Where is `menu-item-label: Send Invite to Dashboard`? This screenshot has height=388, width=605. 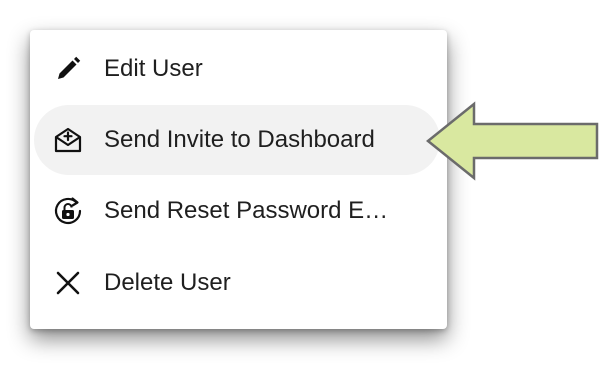 menu-item-label: Send Invite to Dashboard is located at coordinates (239, 139).